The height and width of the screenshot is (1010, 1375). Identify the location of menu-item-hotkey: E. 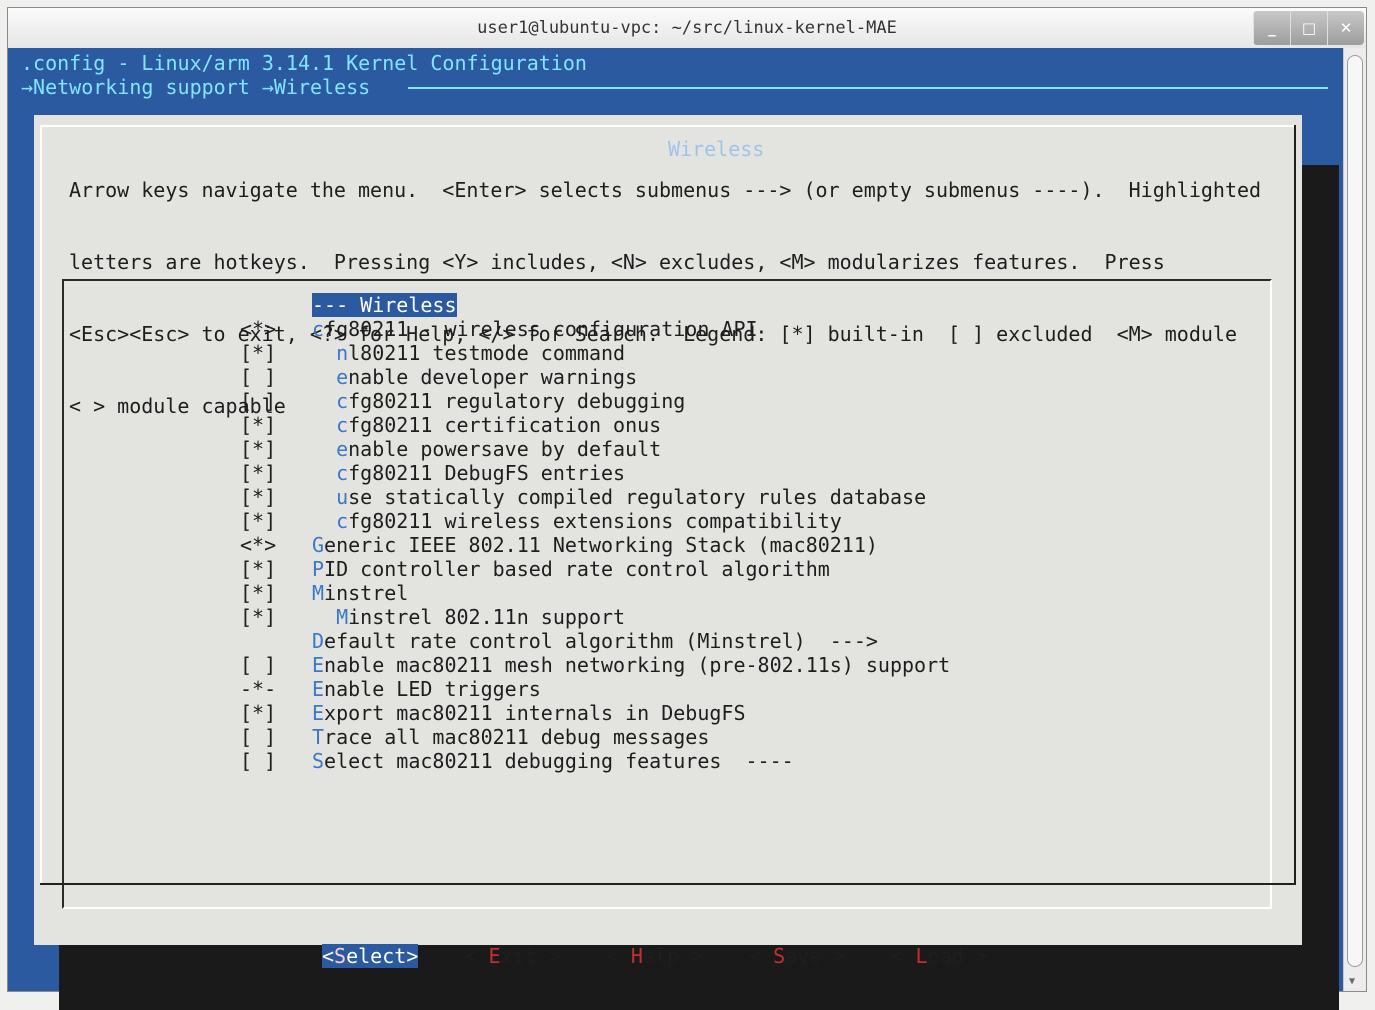
(318, 665).